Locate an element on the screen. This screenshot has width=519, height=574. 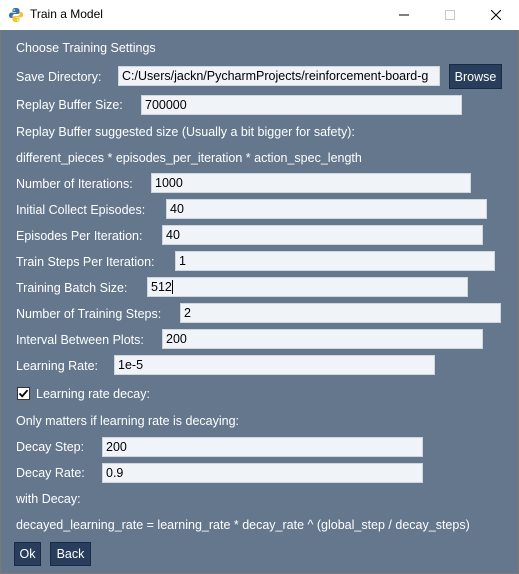
minimize-icon is located at coordinates (404, 15).